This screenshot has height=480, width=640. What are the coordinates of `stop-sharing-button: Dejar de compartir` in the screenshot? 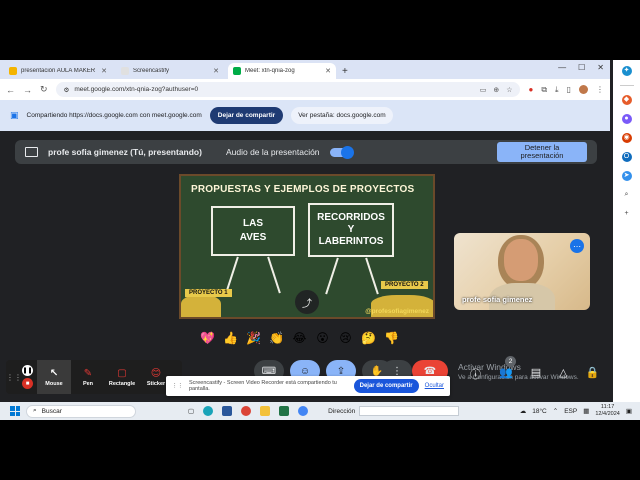 It's located at (246, 115).